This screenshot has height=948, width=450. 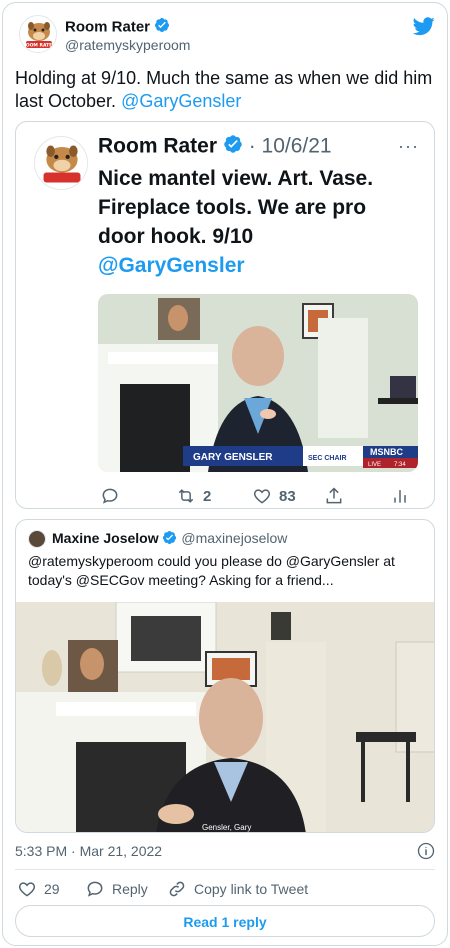 I want to click on quote-author-avatar, so click(x=37, y=539).